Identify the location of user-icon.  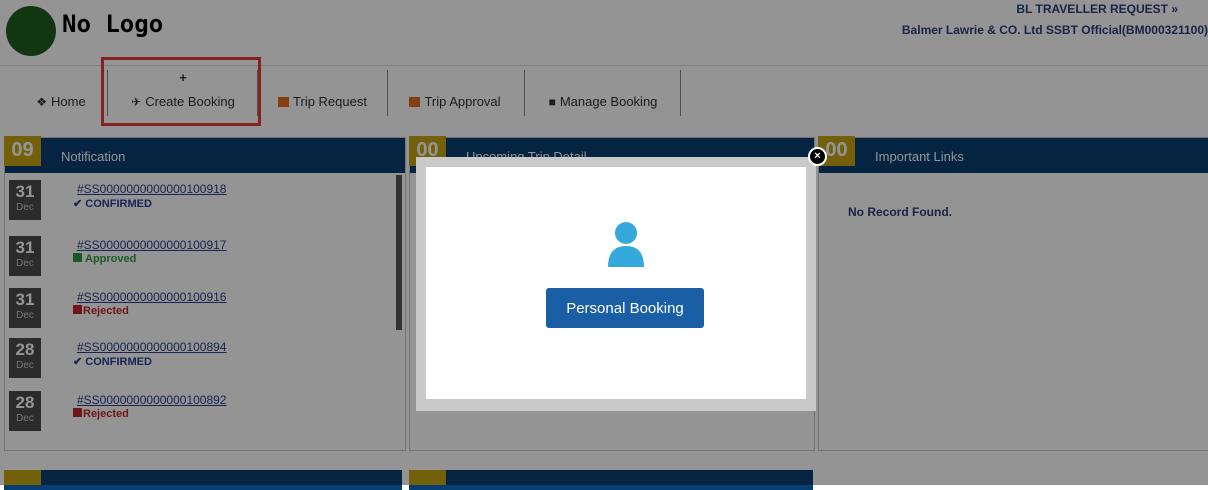
(626, 244).